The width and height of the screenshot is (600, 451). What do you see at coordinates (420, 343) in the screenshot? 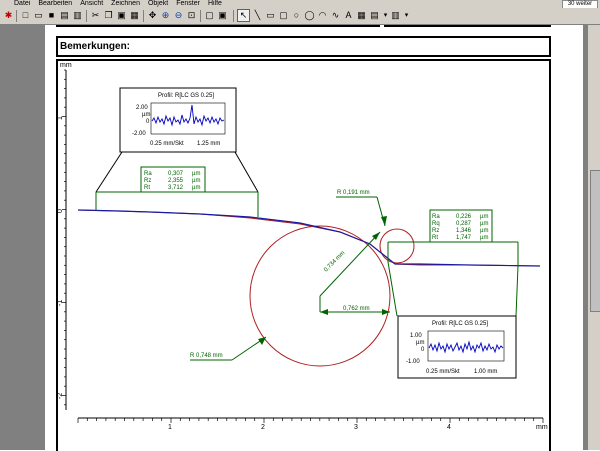
I see `right-inset-y-unit: µm` at bounding box center [420, 343].